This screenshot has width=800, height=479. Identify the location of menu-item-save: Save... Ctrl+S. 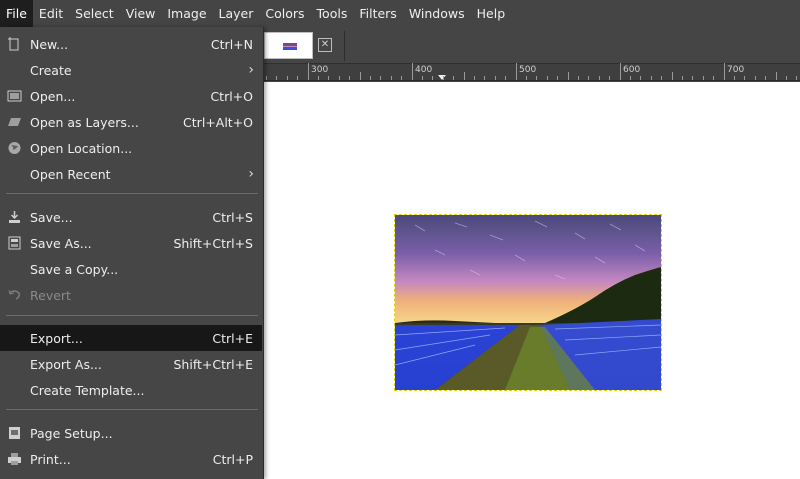
(131, 217).